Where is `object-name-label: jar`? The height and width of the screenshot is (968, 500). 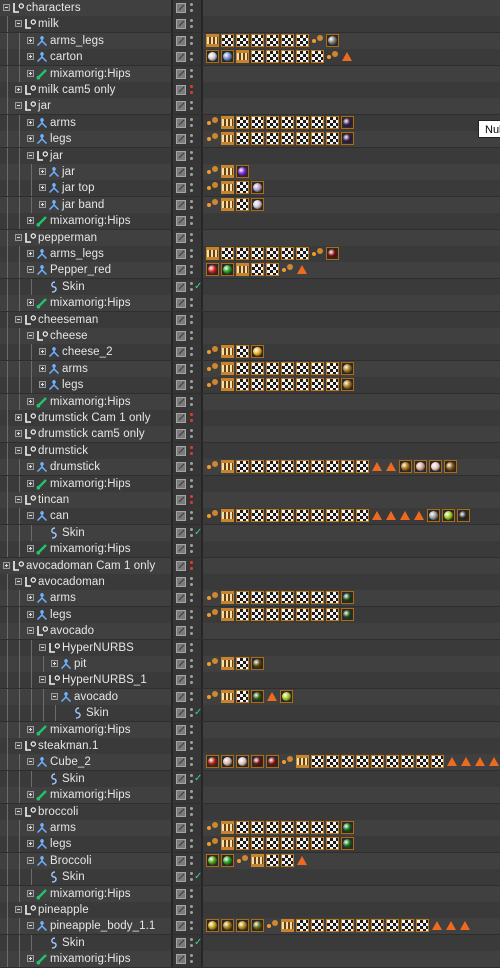 object-name-label: jar is located at coordinates (44, 106).